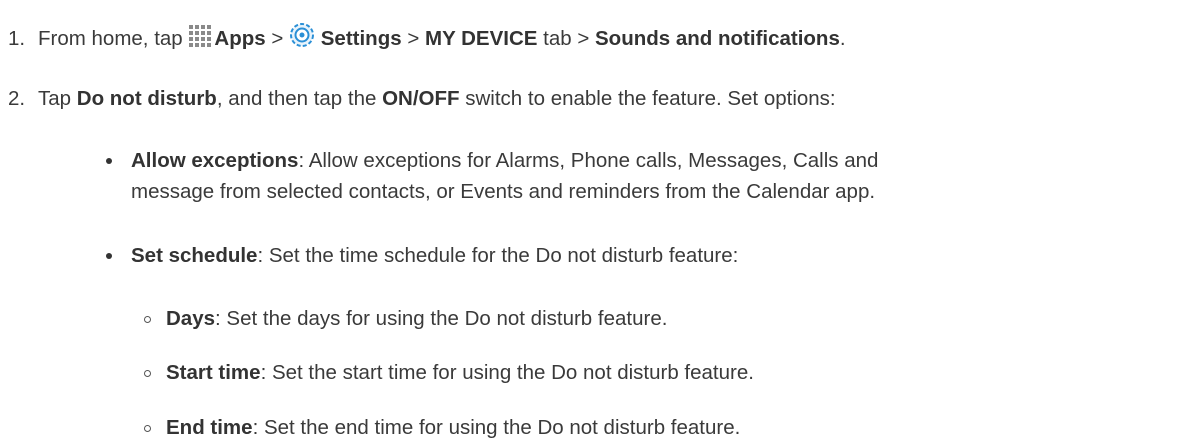 The width and height of the screenshot is (1204, 447). Describe the element at coordinates (215, 160) in the screenshot. I see `bullet-term: Allow exceptions` at that location.